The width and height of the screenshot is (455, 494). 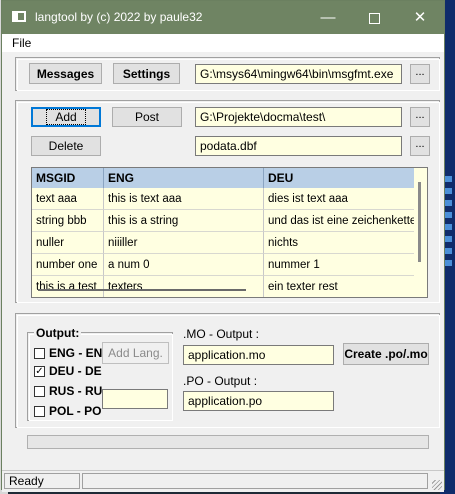 What do you see at coordinates (39, 391) in the screenshot?
I see `lang-rus-checkbox` at bounding box center [39, 391].